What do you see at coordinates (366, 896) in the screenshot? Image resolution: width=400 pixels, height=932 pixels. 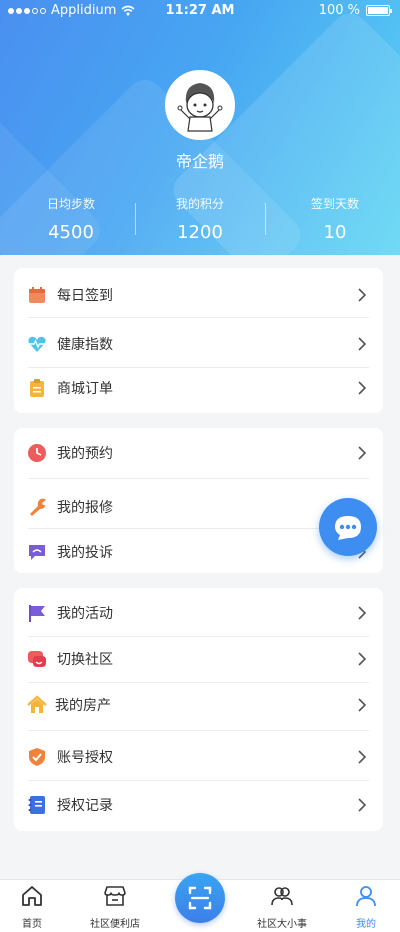 I see `person-icon` at bounding box center [366, 896].